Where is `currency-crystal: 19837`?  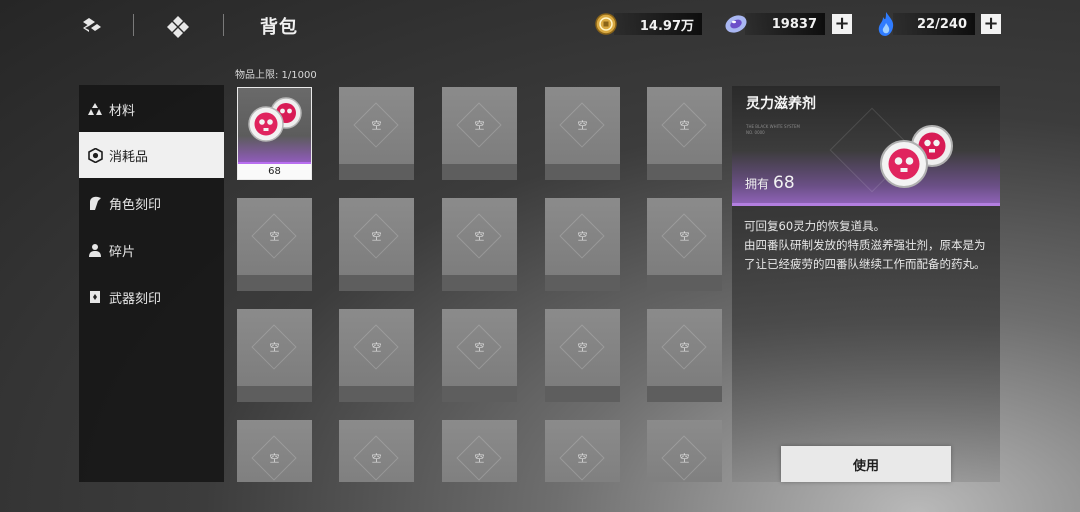
currency-crystal: 19837 is located at coordinates (785, 24).